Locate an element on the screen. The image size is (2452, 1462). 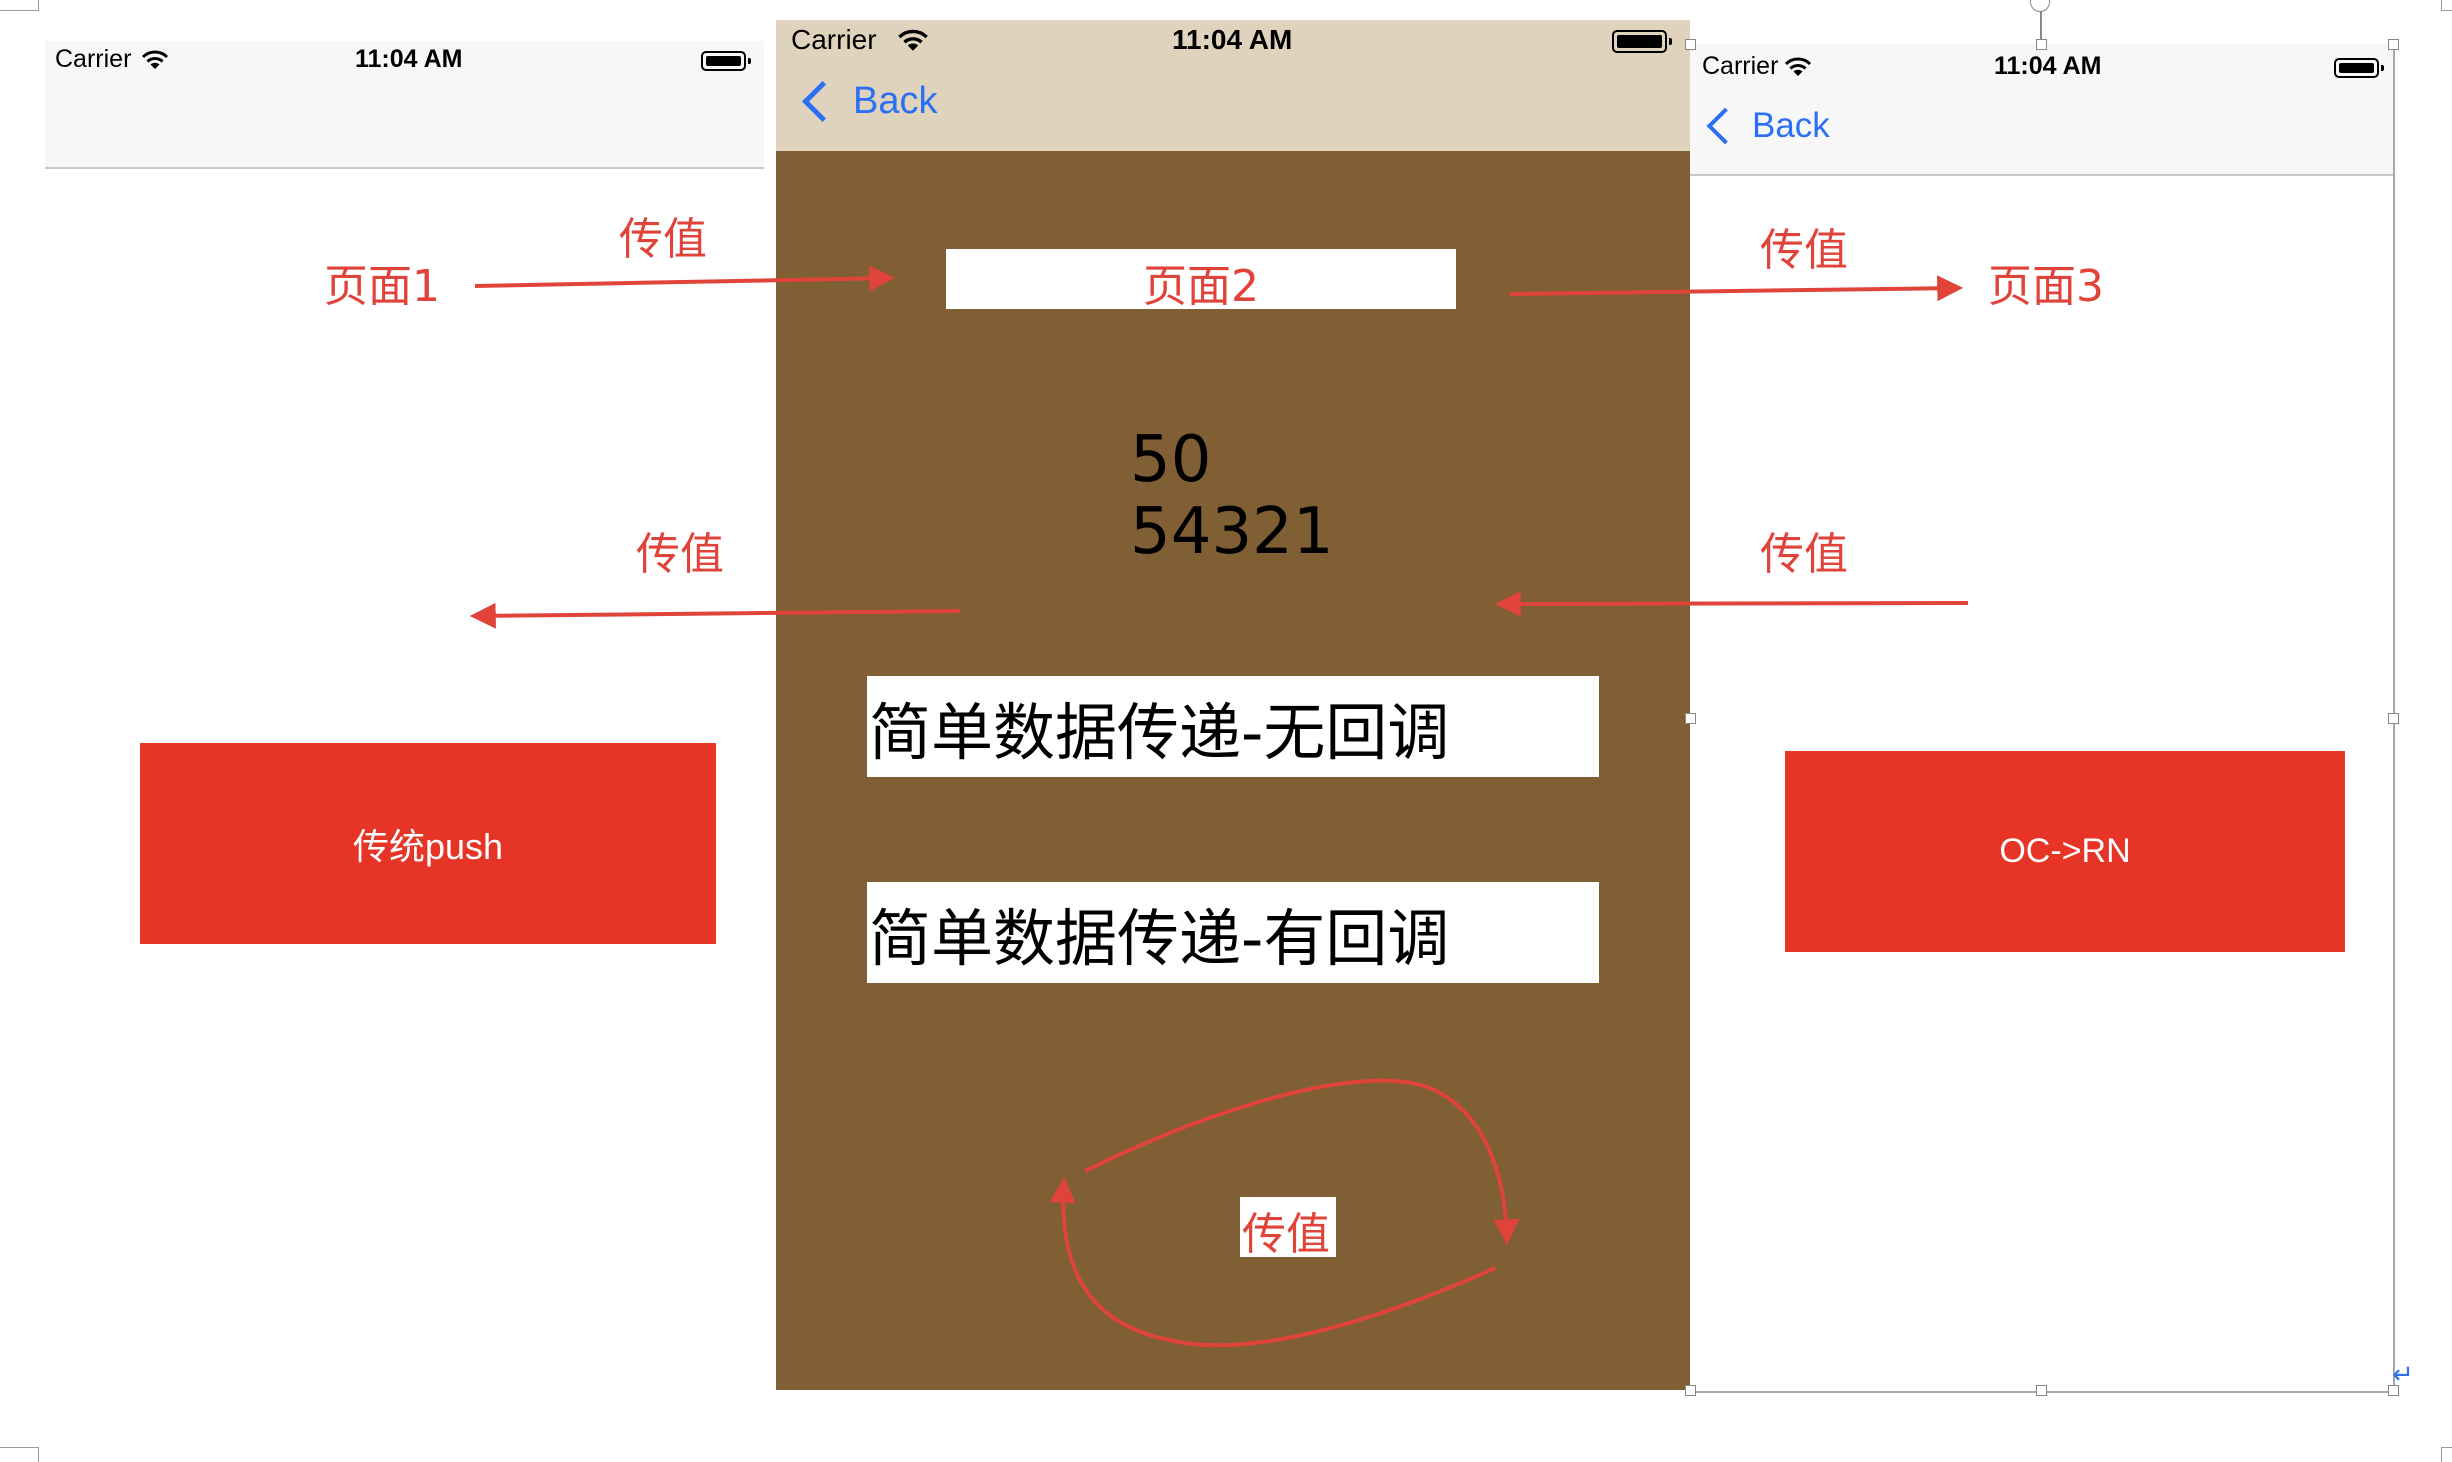
annotation-page1: 页面1 is located at coordinates (382, 286).